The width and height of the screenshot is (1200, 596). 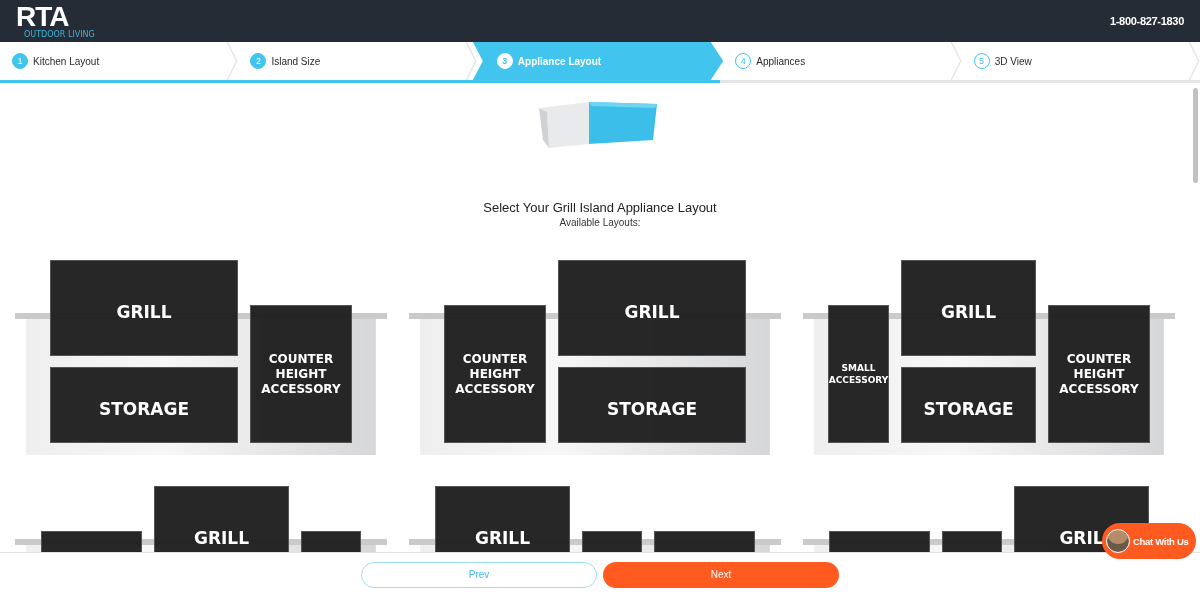 I want to click on scrollbar, so click(x=1195, y=135).